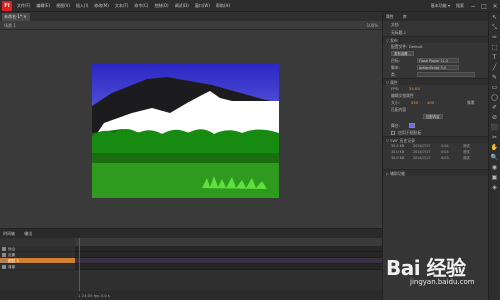  What do you see at coordinates (405, 16) in the screenshot?
I see `tab-library: 库` at bounding box center [405, 16].